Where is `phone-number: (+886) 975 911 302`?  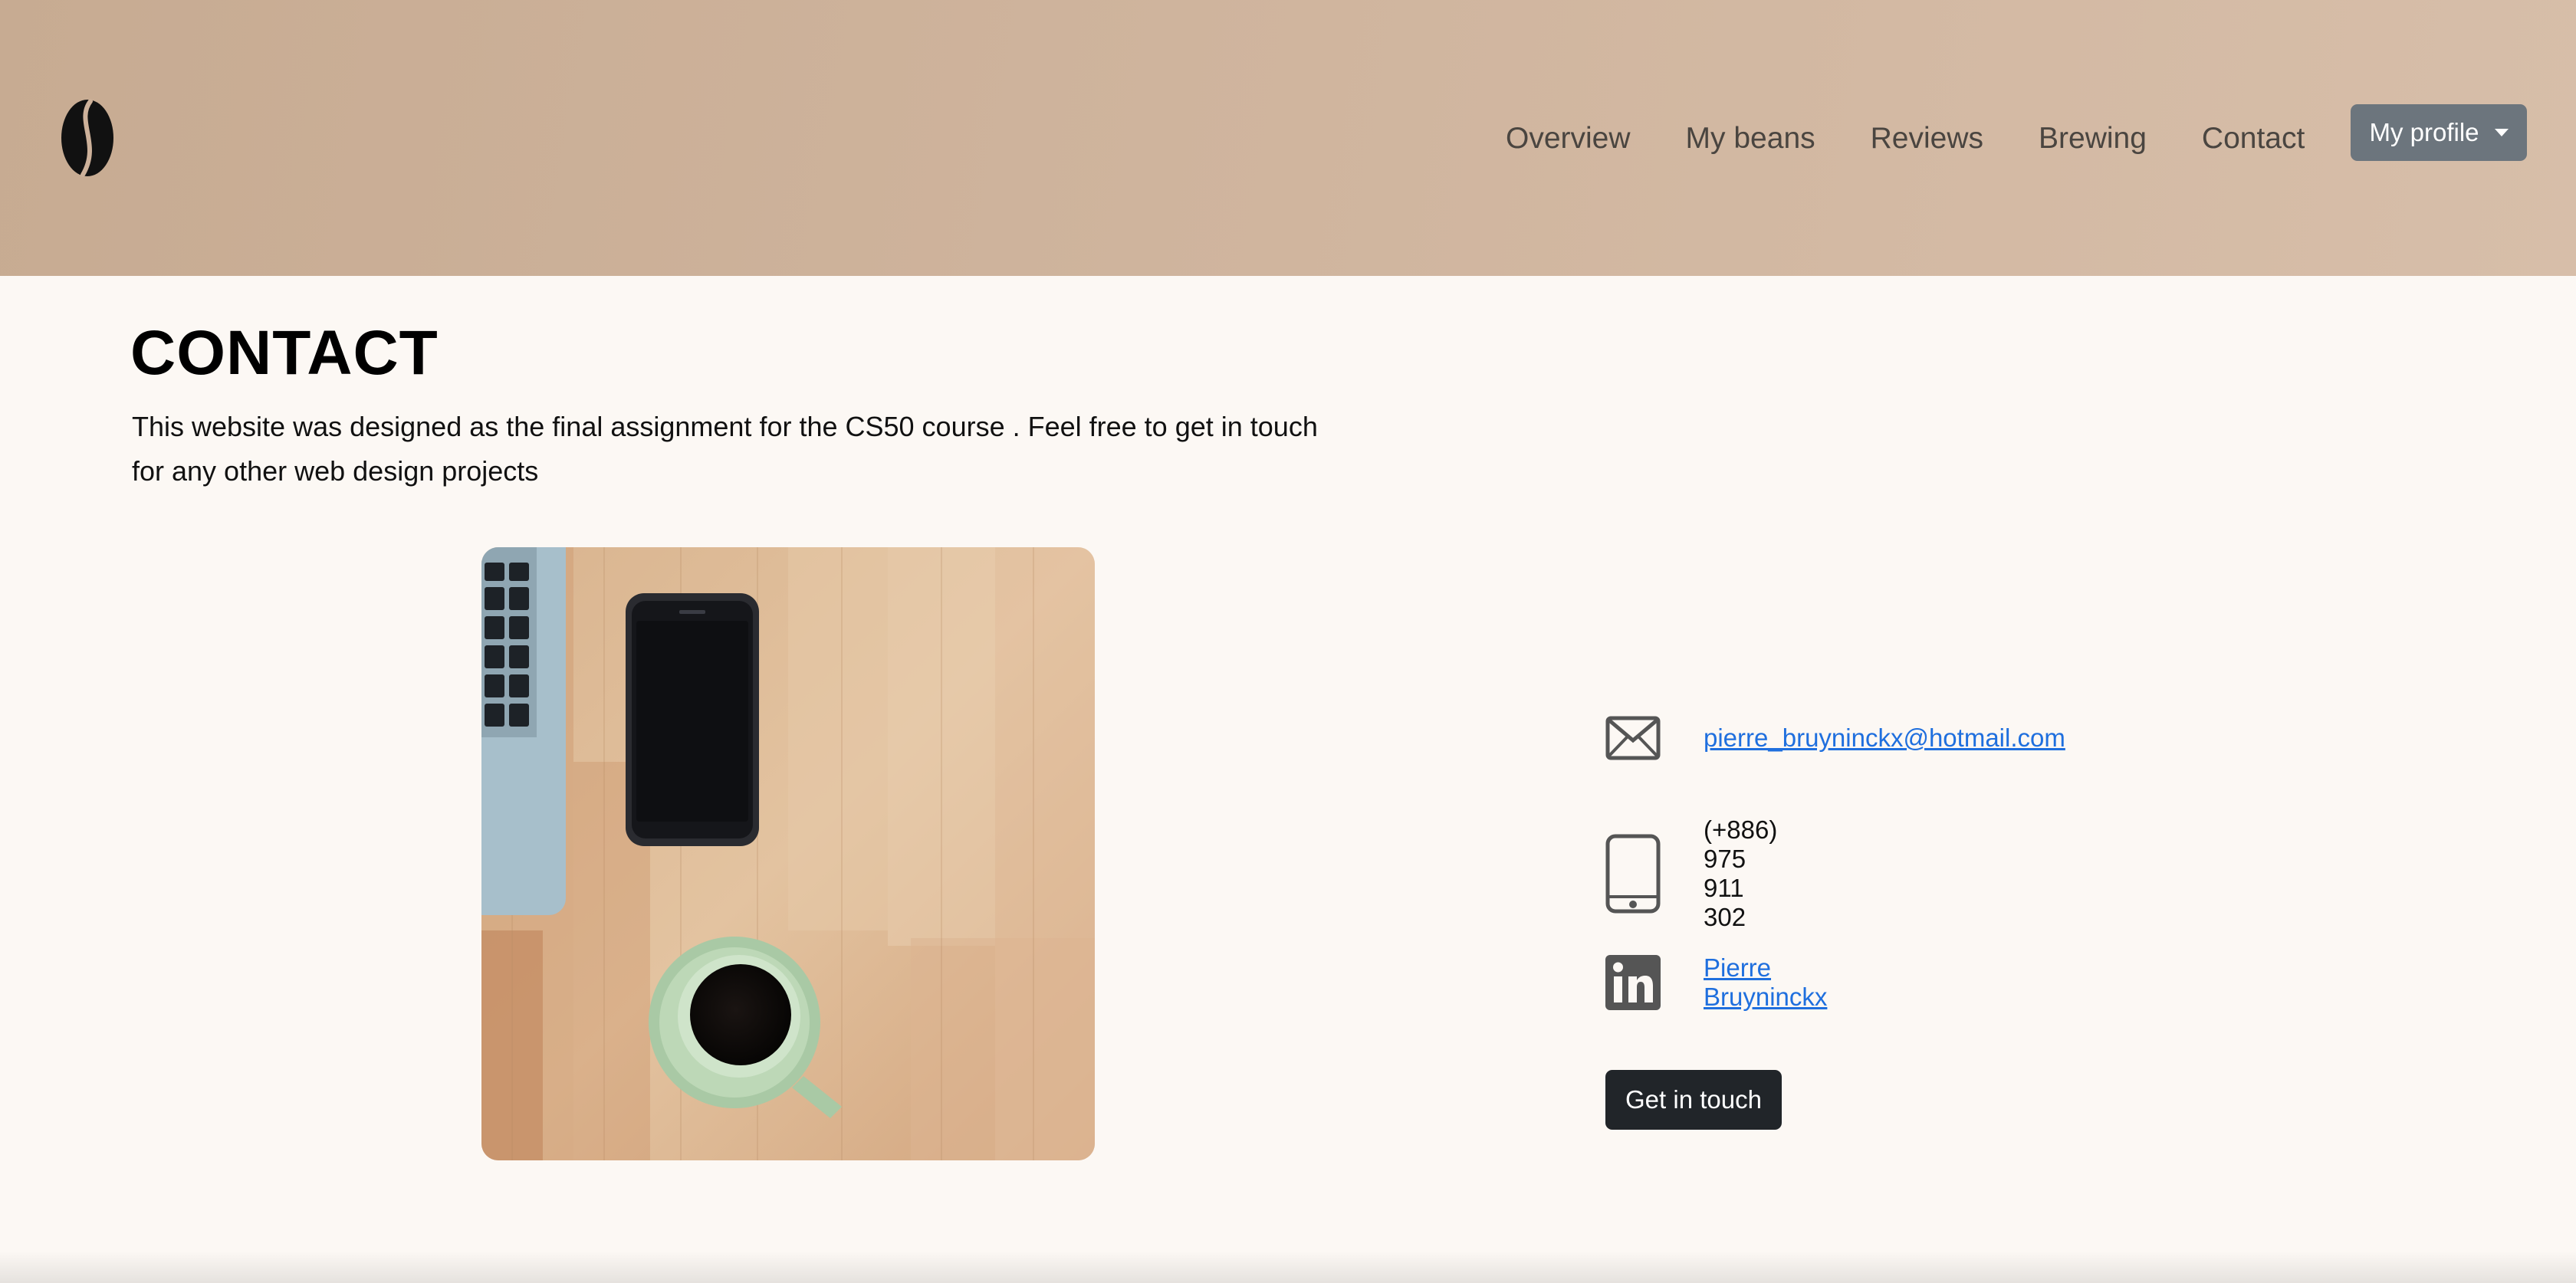
phone-number: (+886) 975 911 302 is located at coordinates (1741, 873).